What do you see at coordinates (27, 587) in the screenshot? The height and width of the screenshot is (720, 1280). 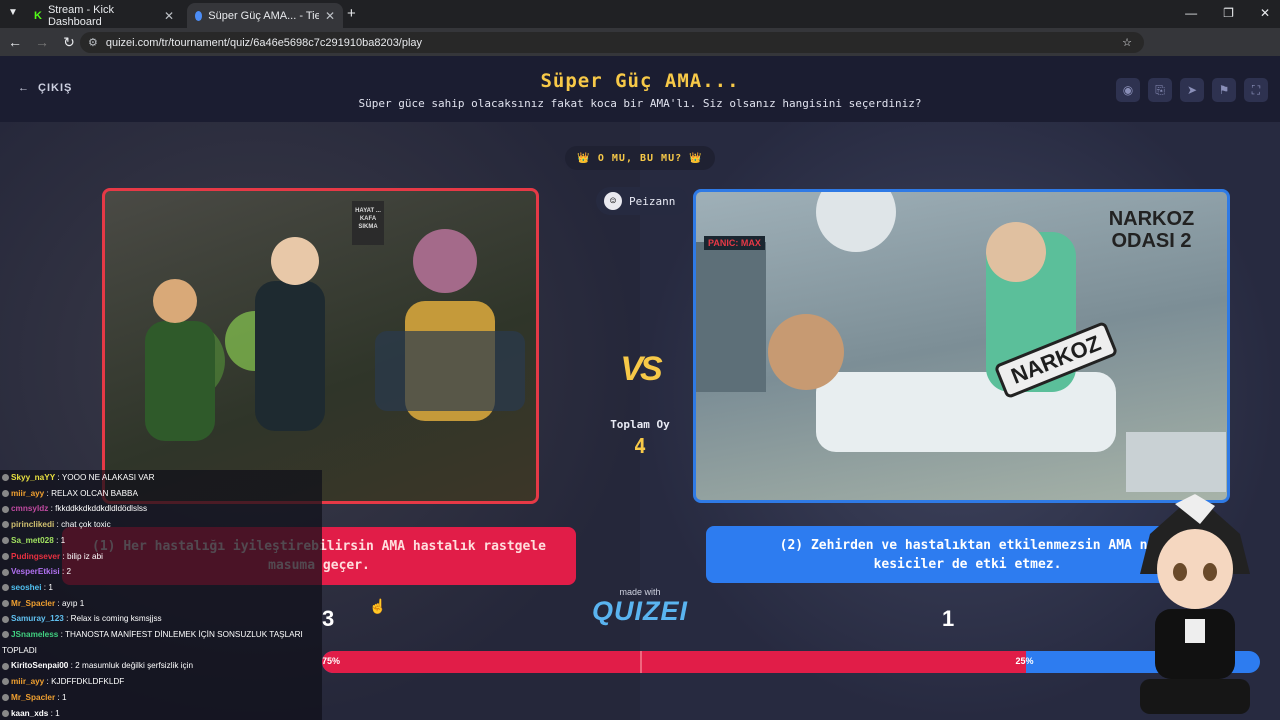 I see `chat-message: seoshei : 1` at bounding box center [27, 587].